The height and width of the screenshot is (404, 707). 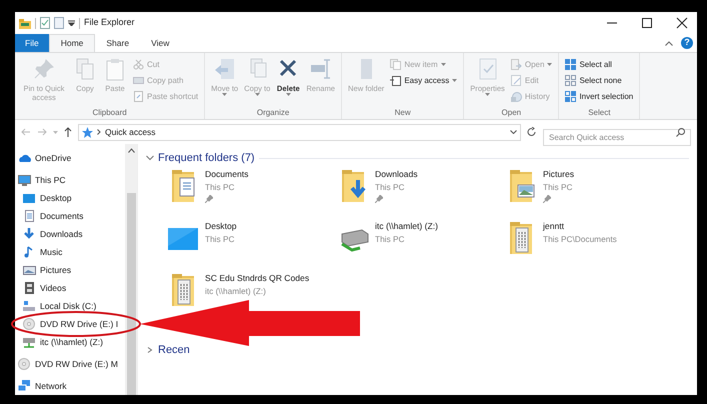 What do you see at coordinates (24, 386) in the screenshot?
I see `network-icon` at bounding box center [24, 386].